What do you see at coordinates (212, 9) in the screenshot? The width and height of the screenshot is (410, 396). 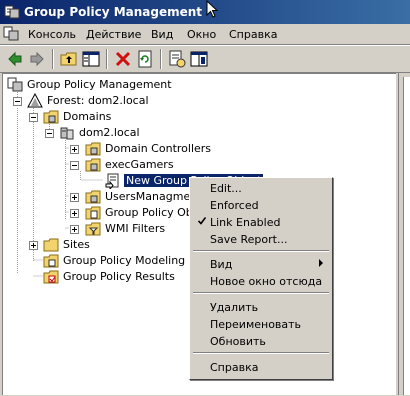 I see `mouse-cursor-icon` at bounding box center [212, 9].